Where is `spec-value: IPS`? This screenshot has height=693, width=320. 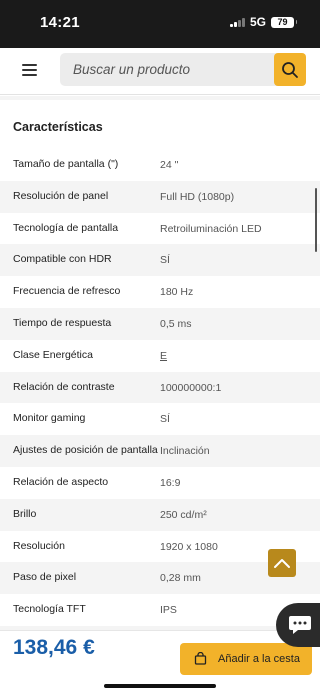 spec-value: IPS is located at coordinates (168, 610).